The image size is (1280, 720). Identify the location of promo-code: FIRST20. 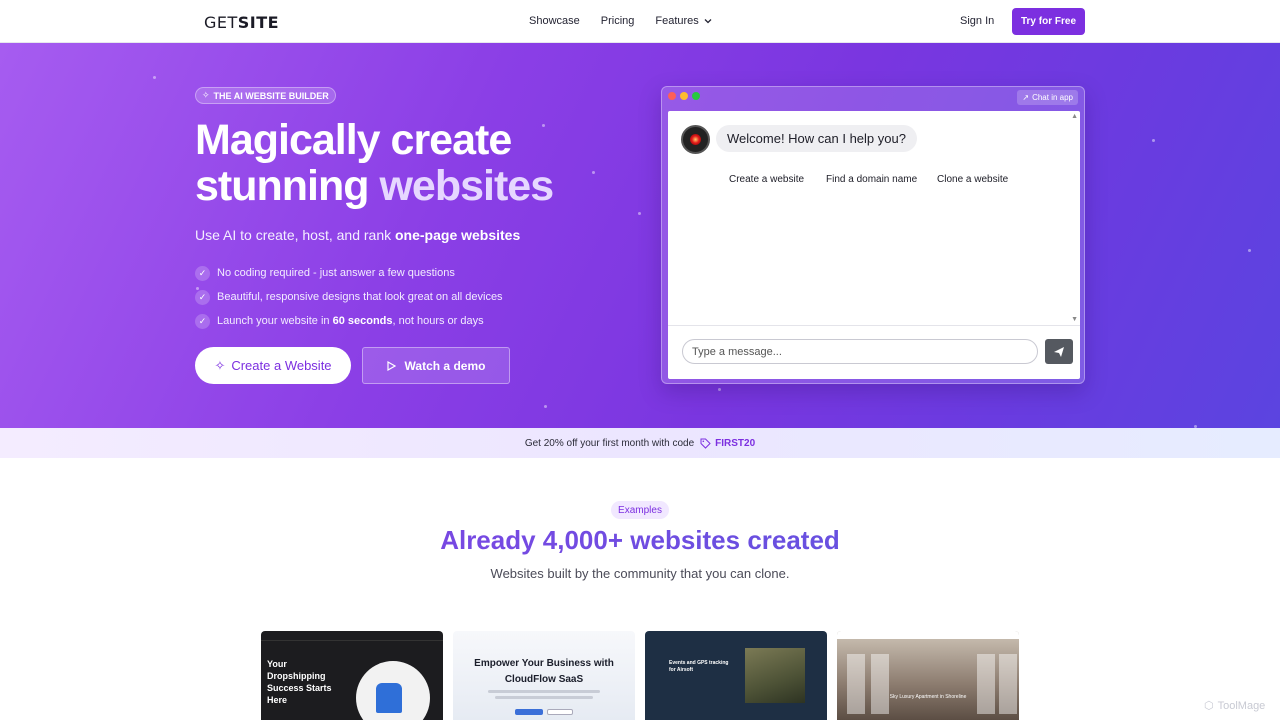
(727, 443).